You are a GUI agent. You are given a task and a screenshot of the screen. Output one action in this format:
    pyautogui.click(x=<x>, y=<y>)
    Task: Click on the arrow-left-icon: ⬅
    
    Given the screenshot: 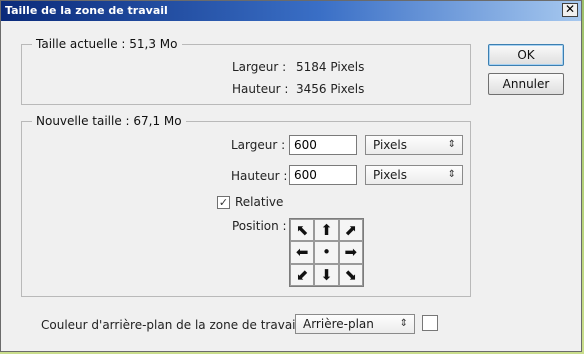 What is the action you would take?
    pyautogui.click(x=302, y=252)
    